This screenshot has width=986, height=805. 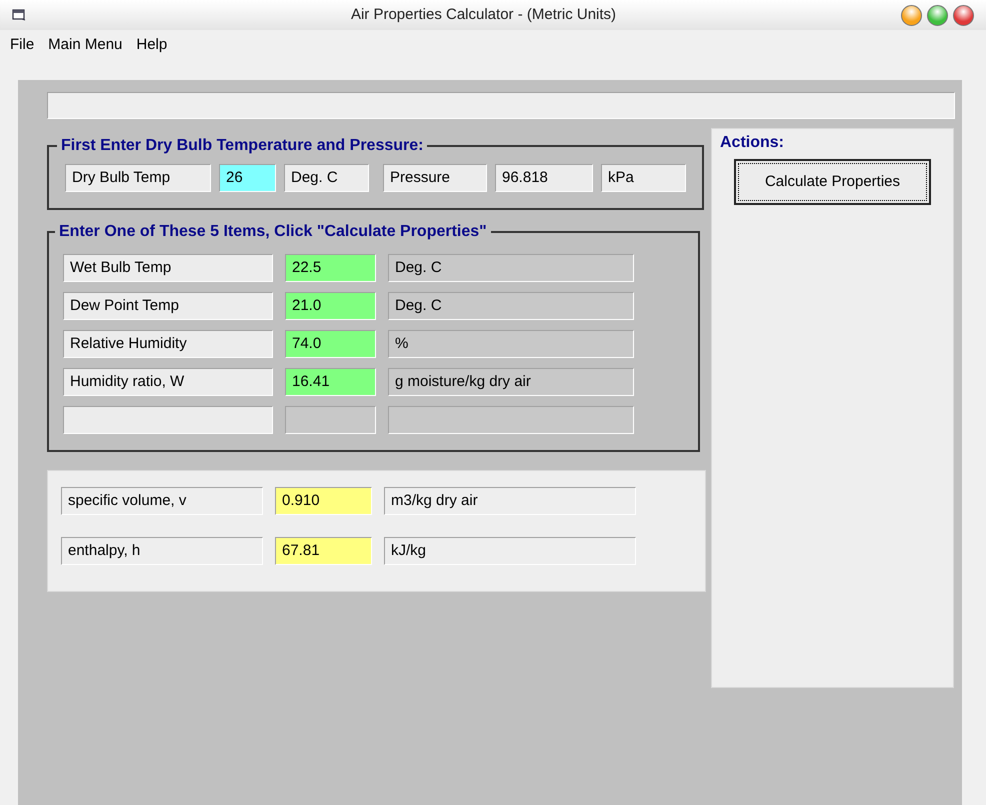 I want to click on value-field: 21.0, so click(x=330, y=306).